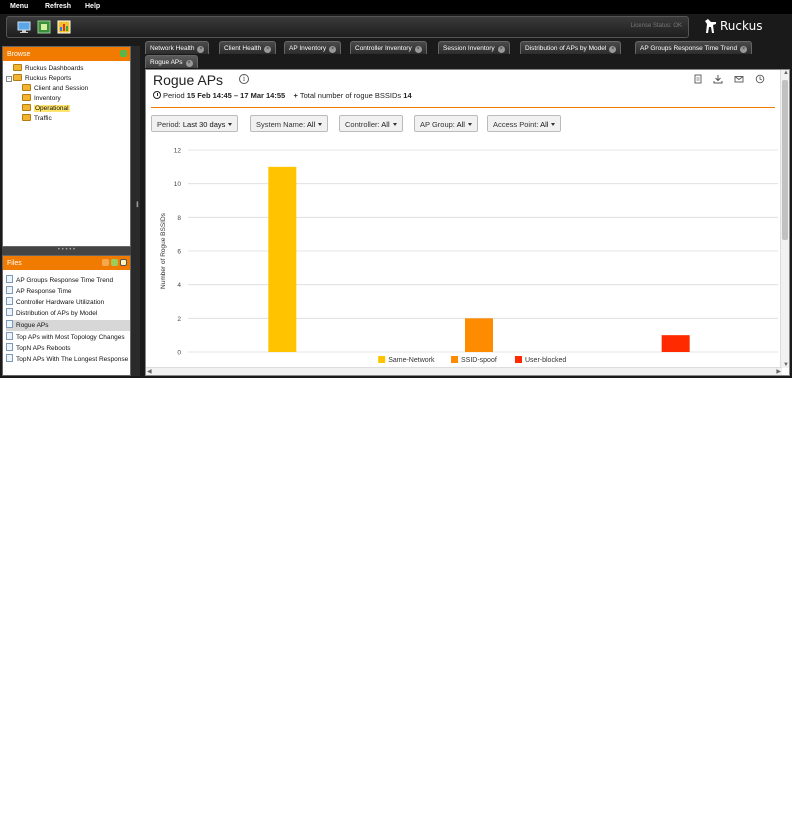  Describe the element at coordinates (61, 88) in the screenshot. I see `tree-item-label: Client and Session` at that location.